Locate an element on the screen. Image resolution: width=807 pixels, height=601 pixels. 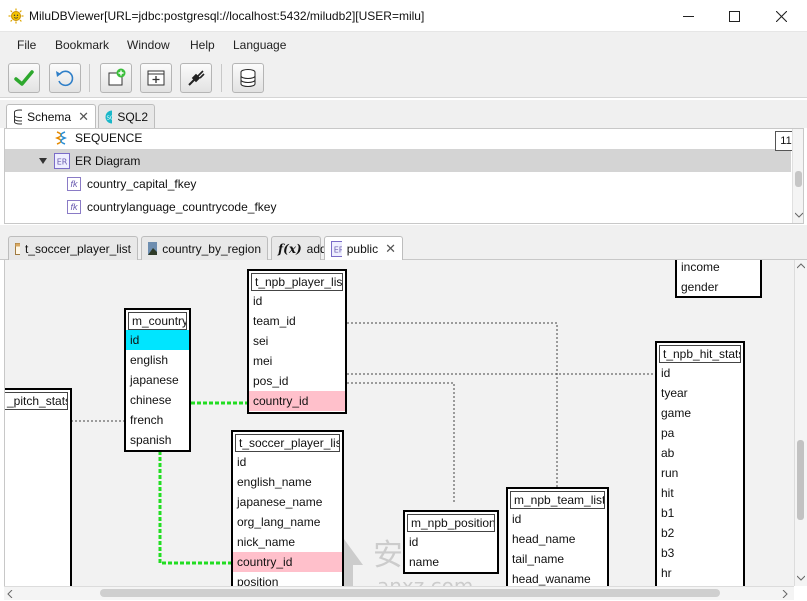
column-row: head_name is located at coordinates (557, 539).